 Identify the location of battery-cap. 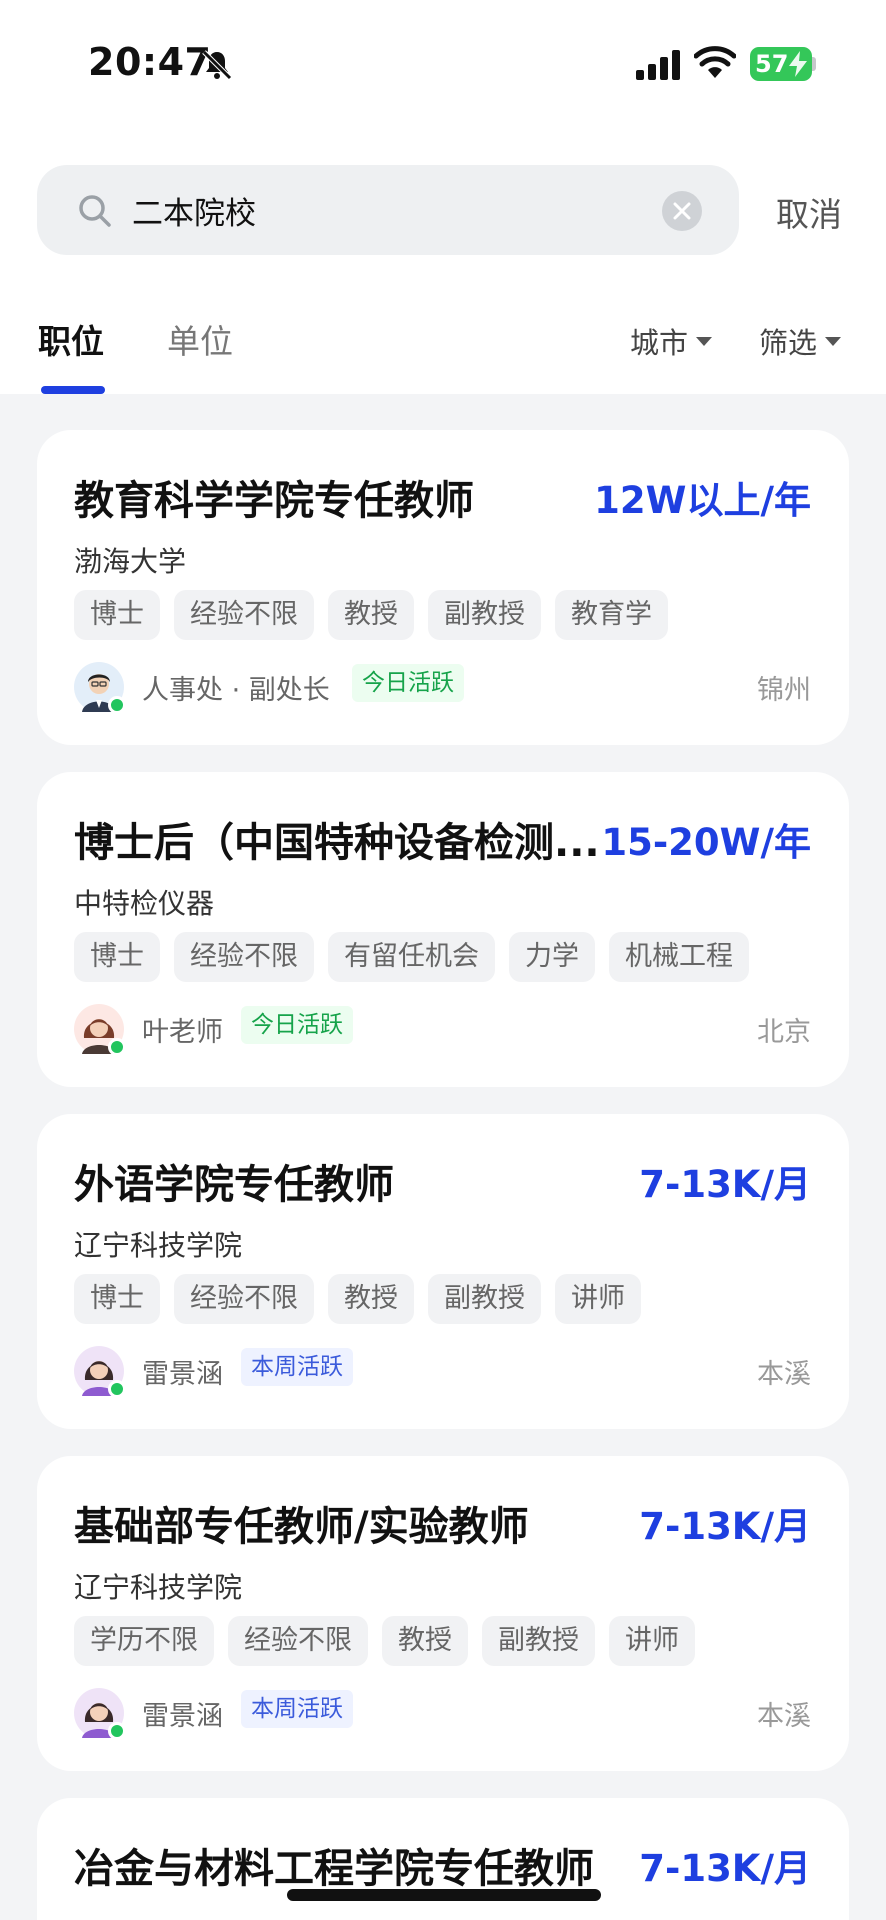
(814, 64).